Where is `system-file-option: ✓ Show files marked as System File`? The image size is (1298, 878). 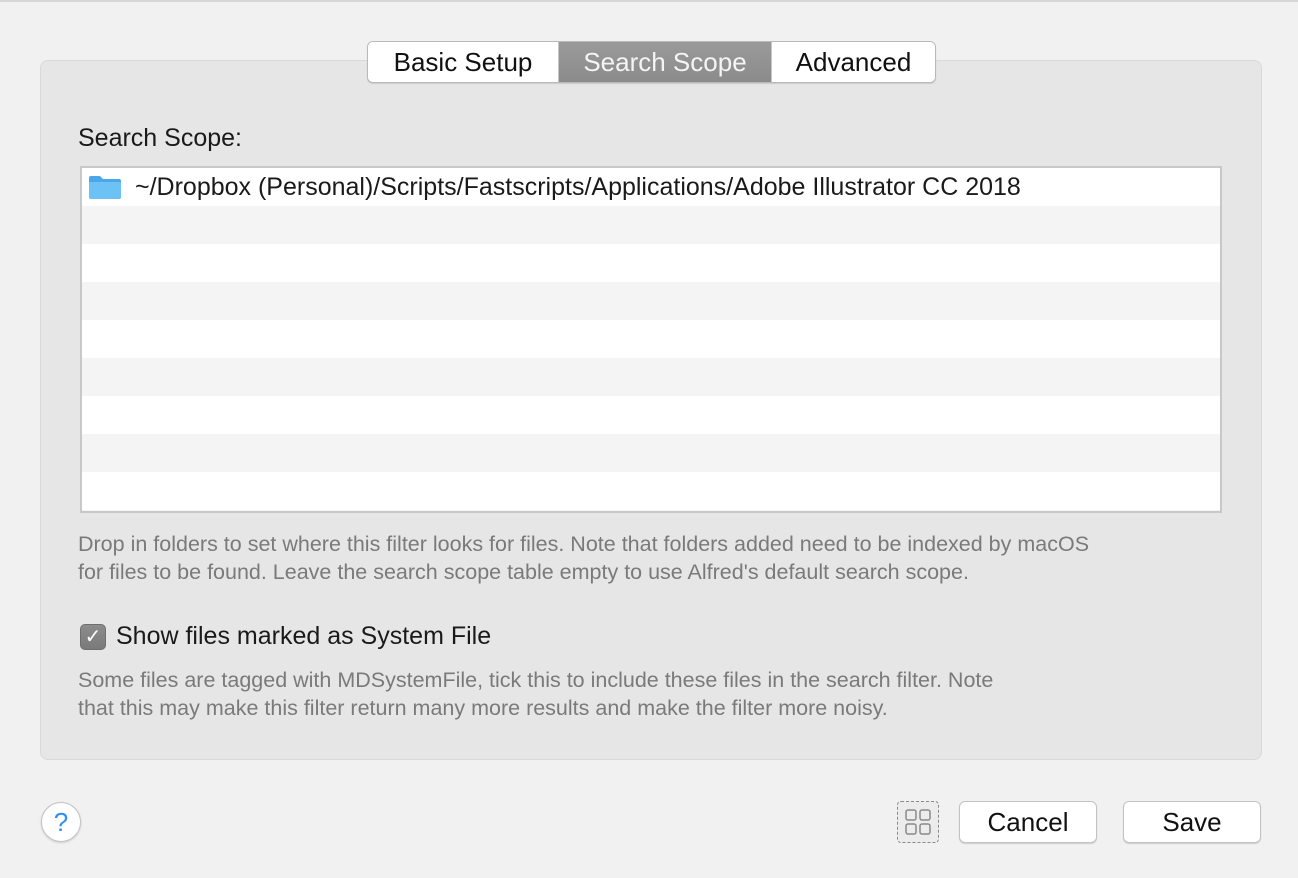
system-file-option: ✓ Show files marked as System File is located at coordinates (285, 636).